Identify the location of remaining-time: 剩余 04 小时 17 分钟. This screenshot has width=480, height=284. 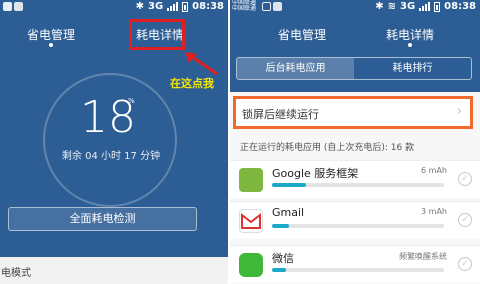
(111, 156).